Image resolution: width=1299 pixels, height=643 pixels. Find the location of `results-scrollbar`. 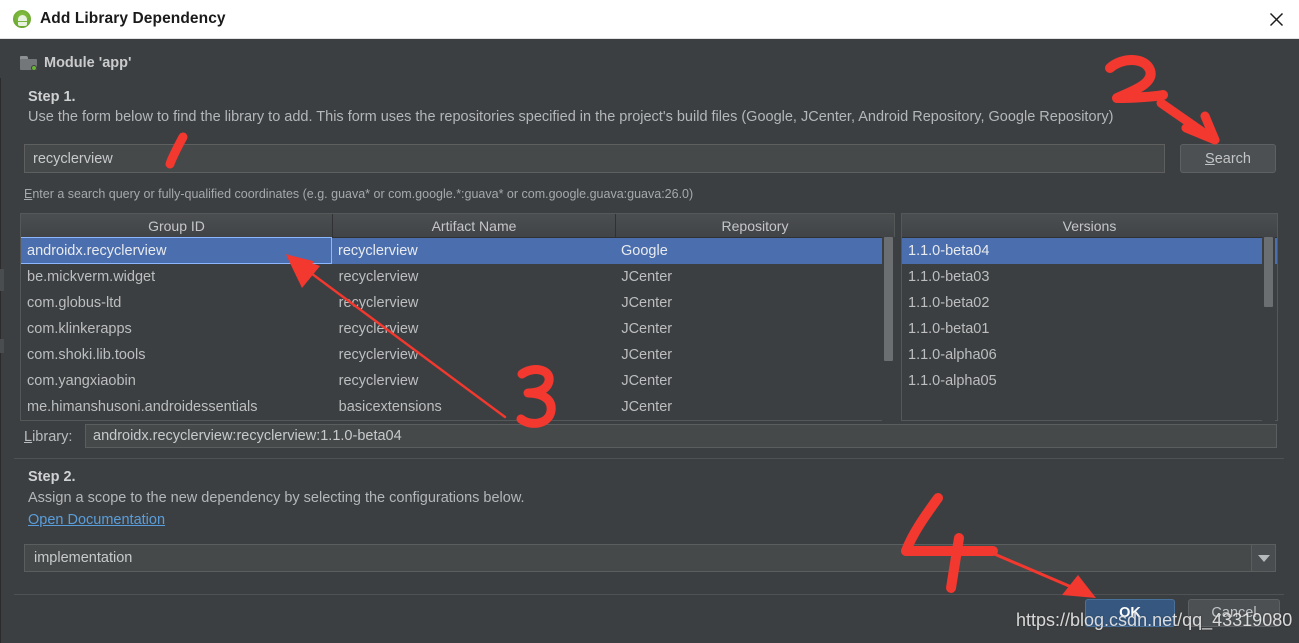

results-scrollbar is located at coordinates (888, 329).